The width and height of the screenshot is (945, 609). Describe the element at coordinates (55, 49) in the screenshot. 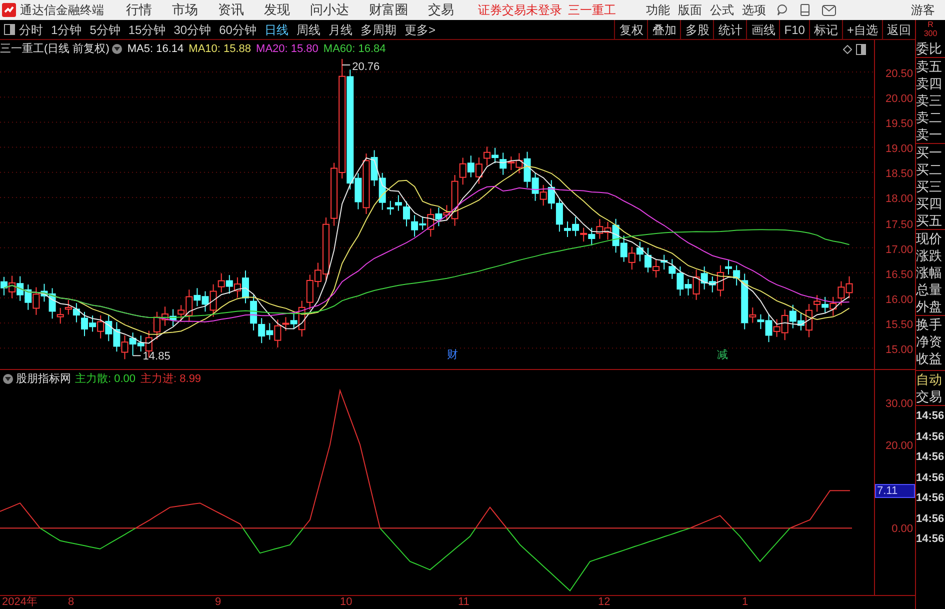

I see `stock-title: 三一重工(日线 前复权)` at that location.